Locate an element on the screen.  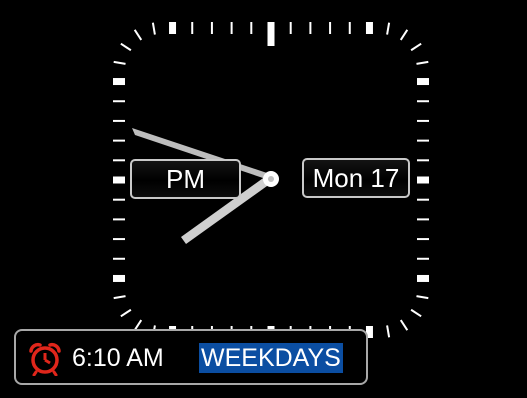
am-pm-label: PM is located at coordinates (185, 179).